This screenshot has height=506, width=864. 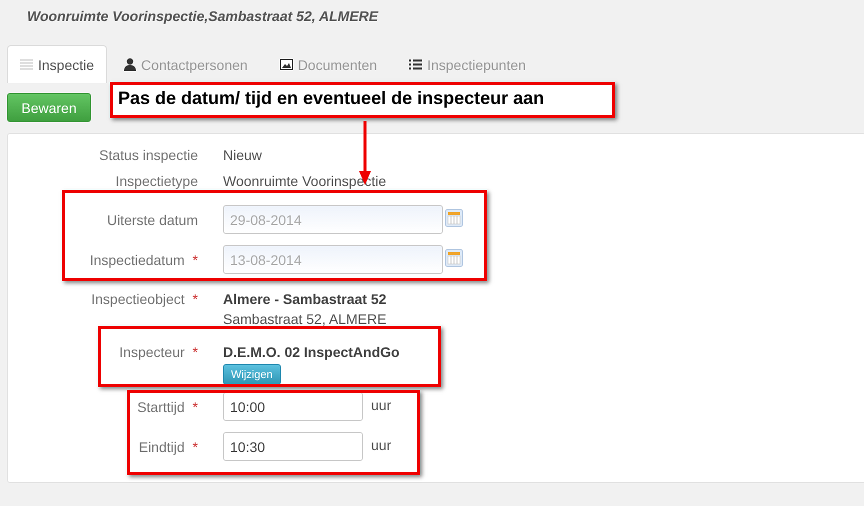 I want to click on field-label: Inspecteur, so click(x=152, y=352).